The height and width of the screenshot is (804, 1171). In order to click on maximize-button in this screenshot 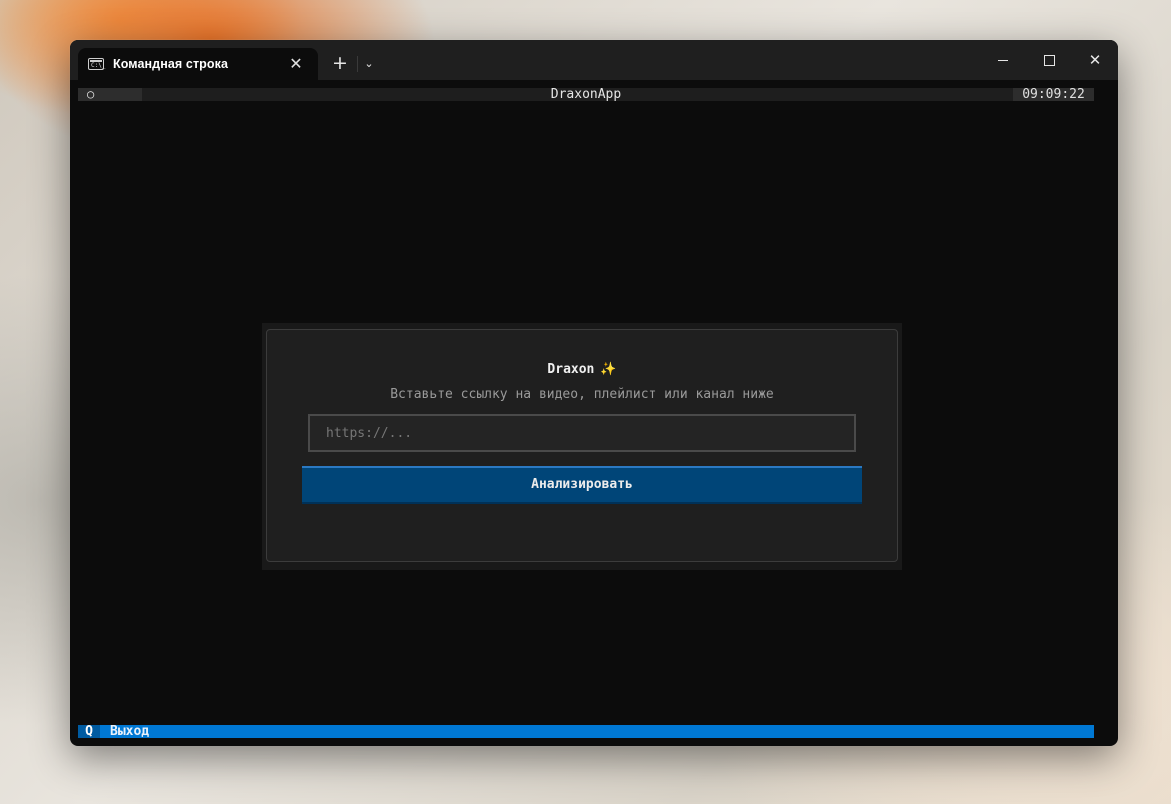, I will do `click(1049, 60)`.